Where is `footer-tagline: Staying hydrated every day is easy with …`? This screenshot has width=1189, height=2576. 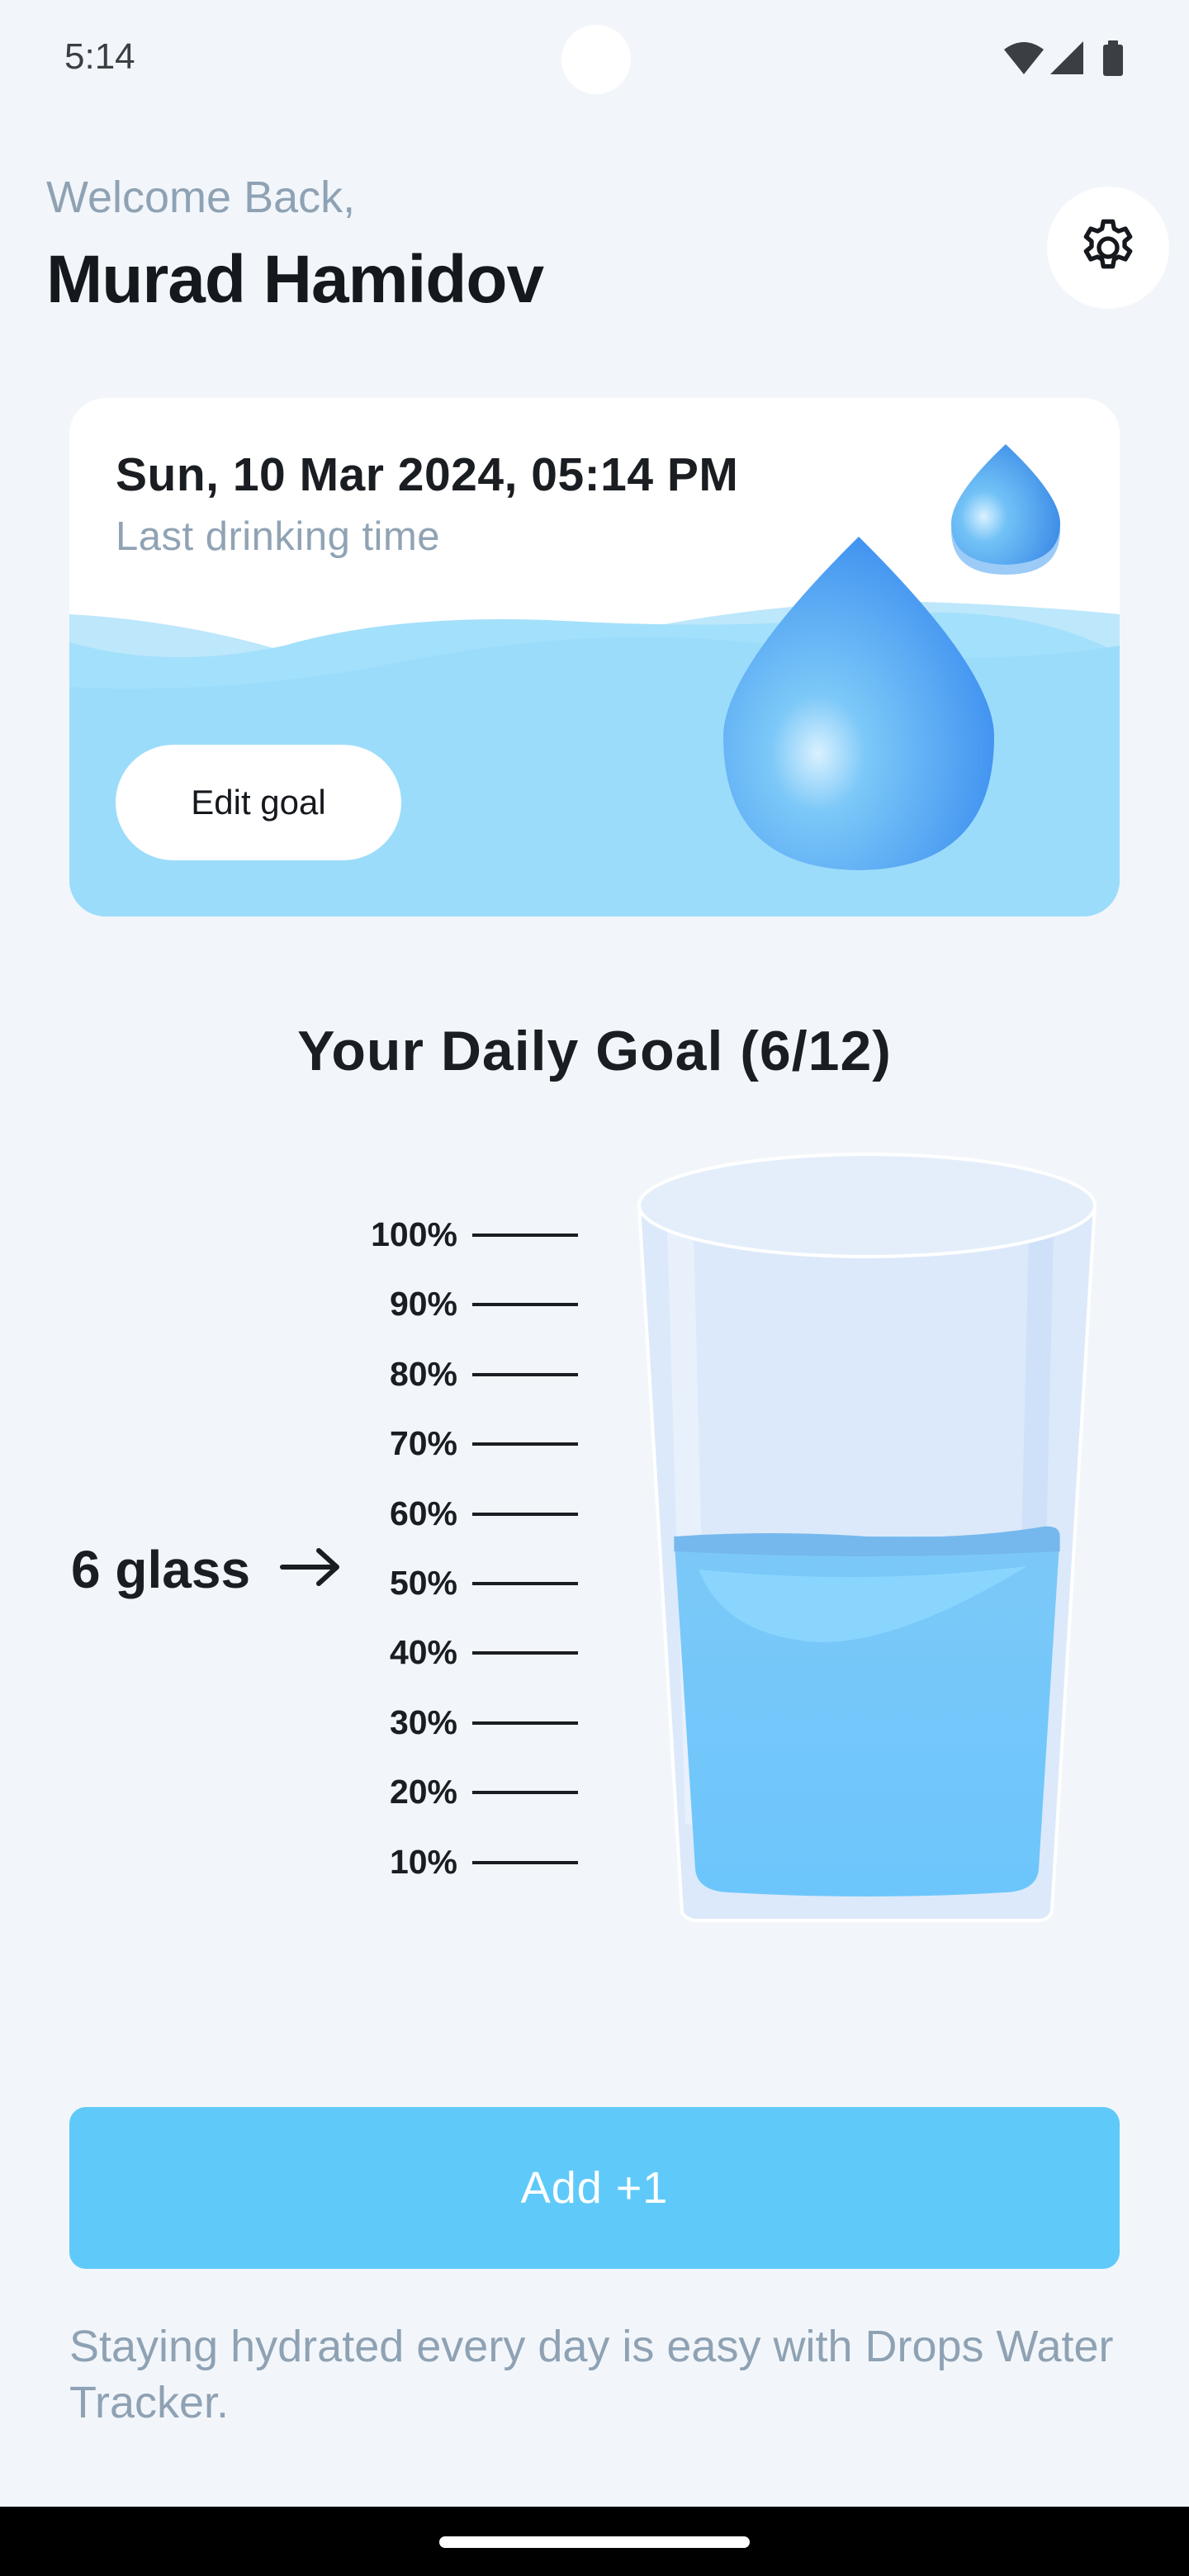 footer-tagline: Staying hydrated every day is easy with … is located at coordinates (591, 2374).